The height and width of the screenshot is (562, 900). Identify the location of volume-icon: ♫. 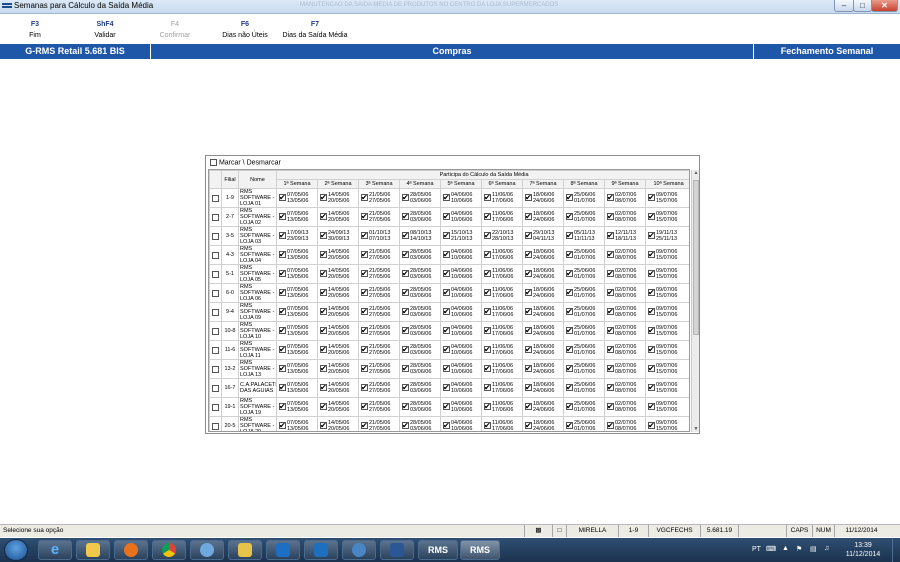
(826, 548).